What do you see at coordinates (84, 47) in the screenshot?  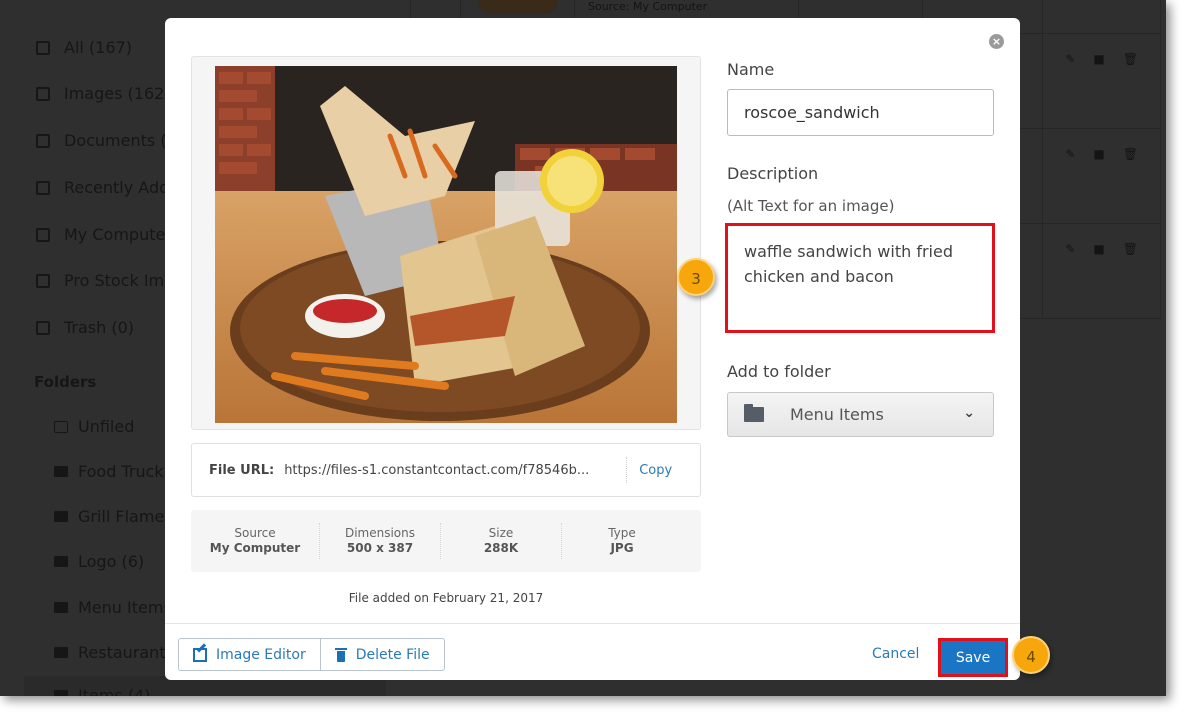 I see `sidebar-item-all: All (167)` at bounding box center [84, 47].